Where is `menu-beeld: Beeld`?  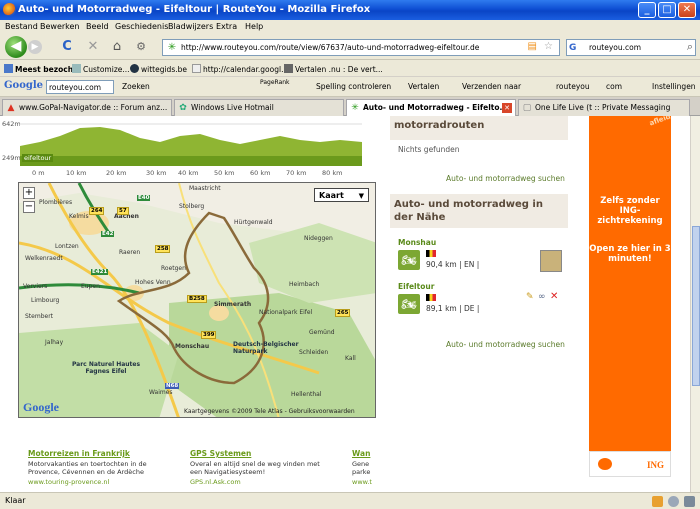 menu-beeld: Beeld is located at coordinates (97, 26).